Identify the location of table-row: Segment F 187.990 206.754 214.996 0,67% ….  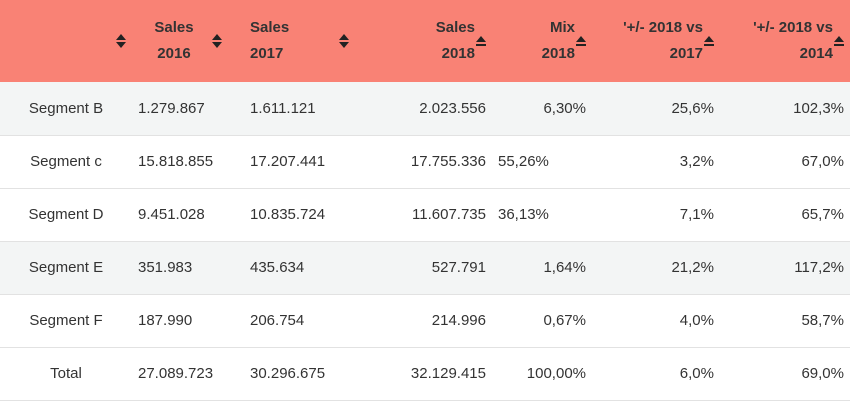
(425, 320).